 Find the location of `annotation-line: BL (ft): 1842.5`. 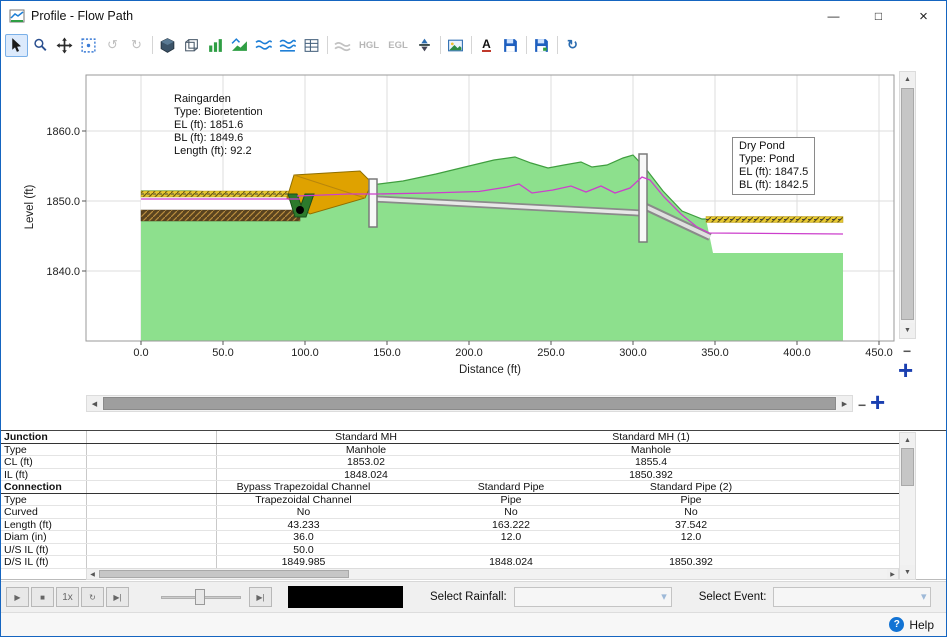

annotation-line: BL (ft): 1842.5 is located at coordinates (774, 185).